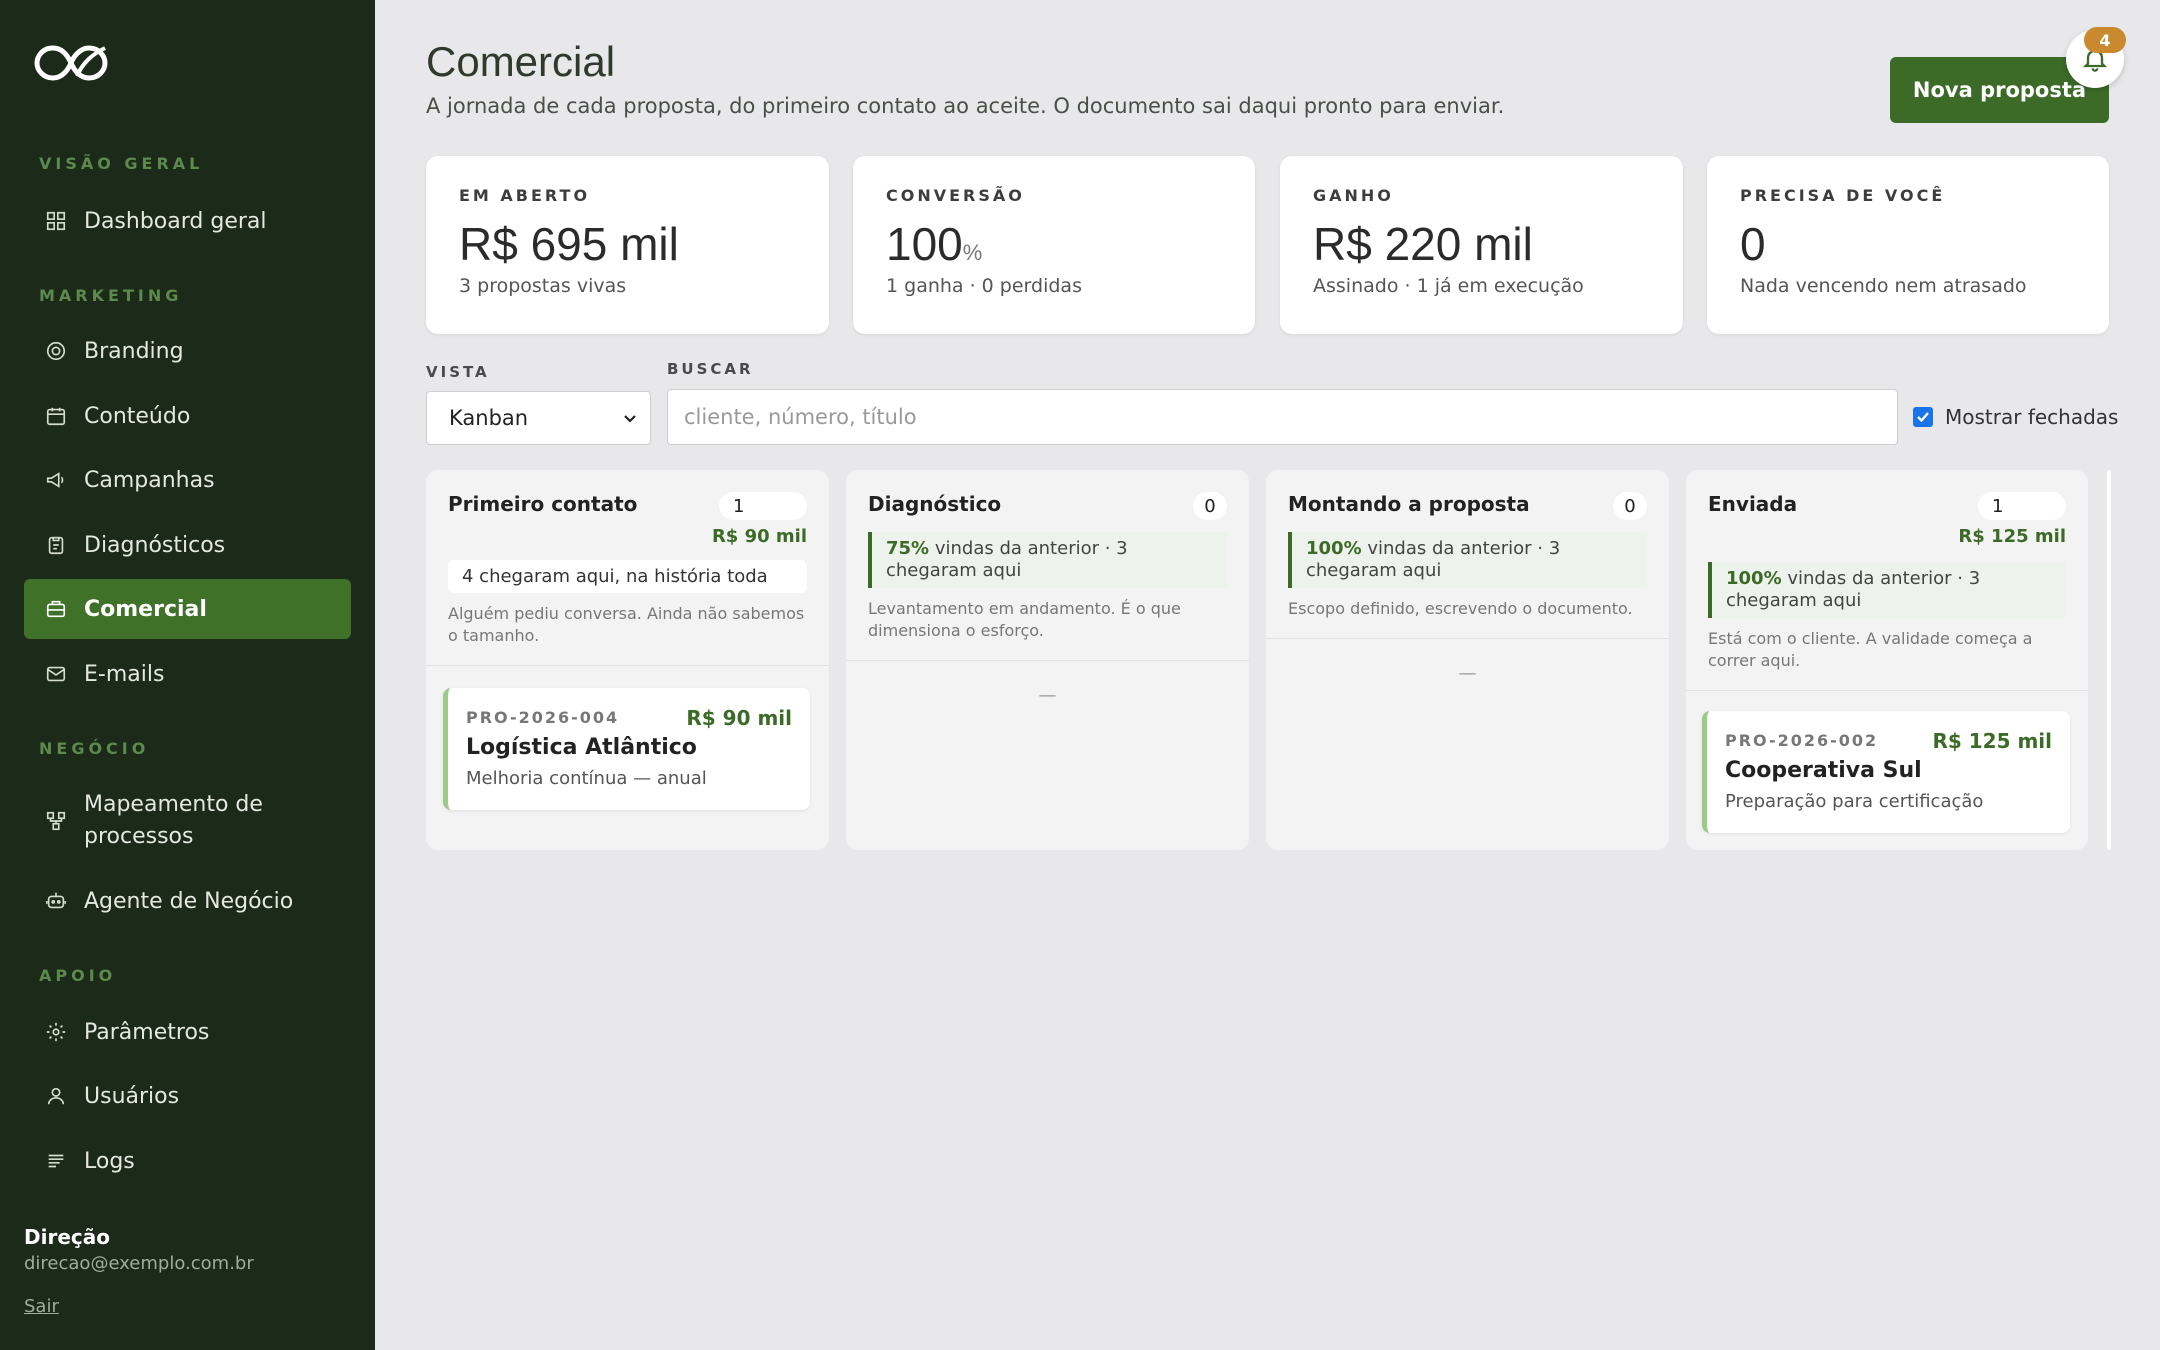 Image resolution: width=2160 pixels, height=1350 pixels. What do you see at coordinates (56, 221) in the screenshot?
I see `grid-icon` at bounding box center [56, 221].